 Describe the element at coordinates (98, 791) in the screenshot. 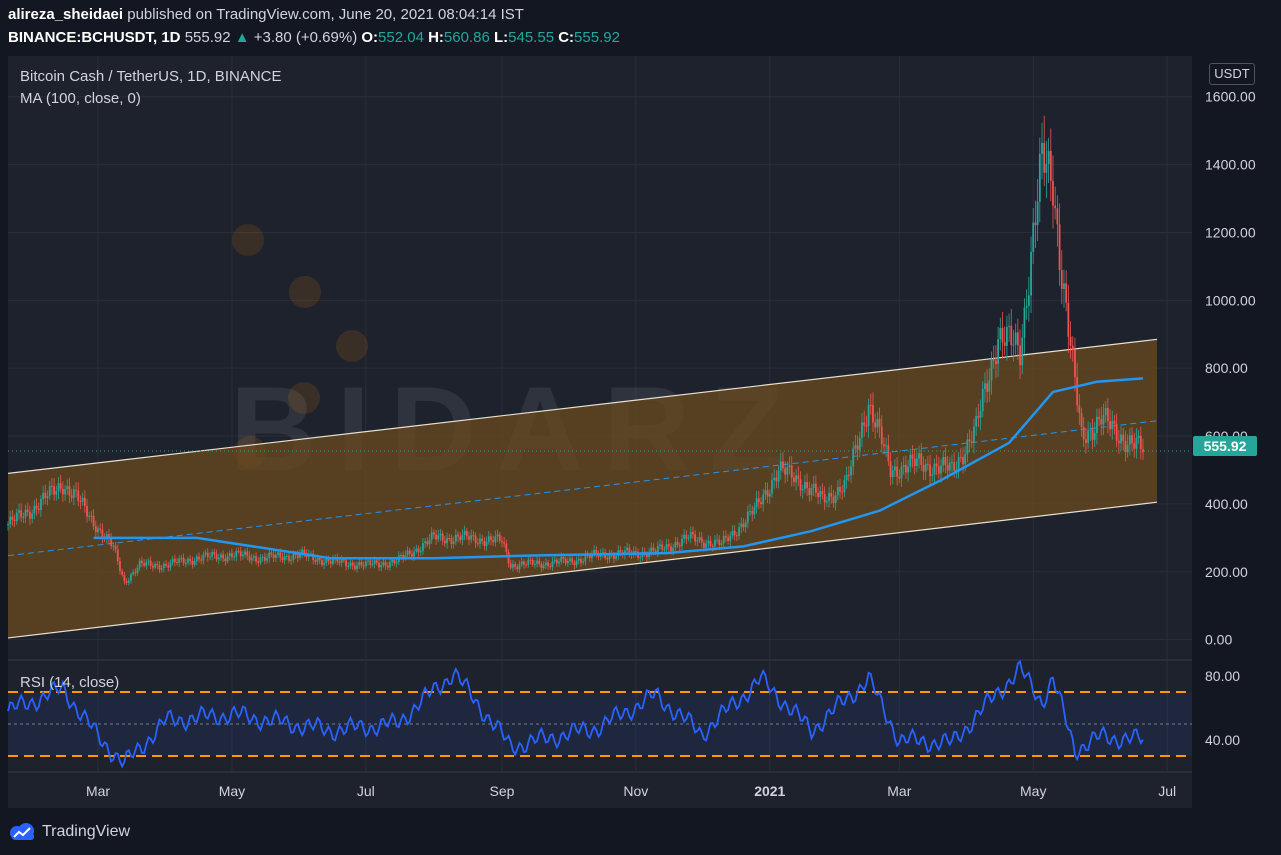

I see `time-tick-label: Mar` at that location.